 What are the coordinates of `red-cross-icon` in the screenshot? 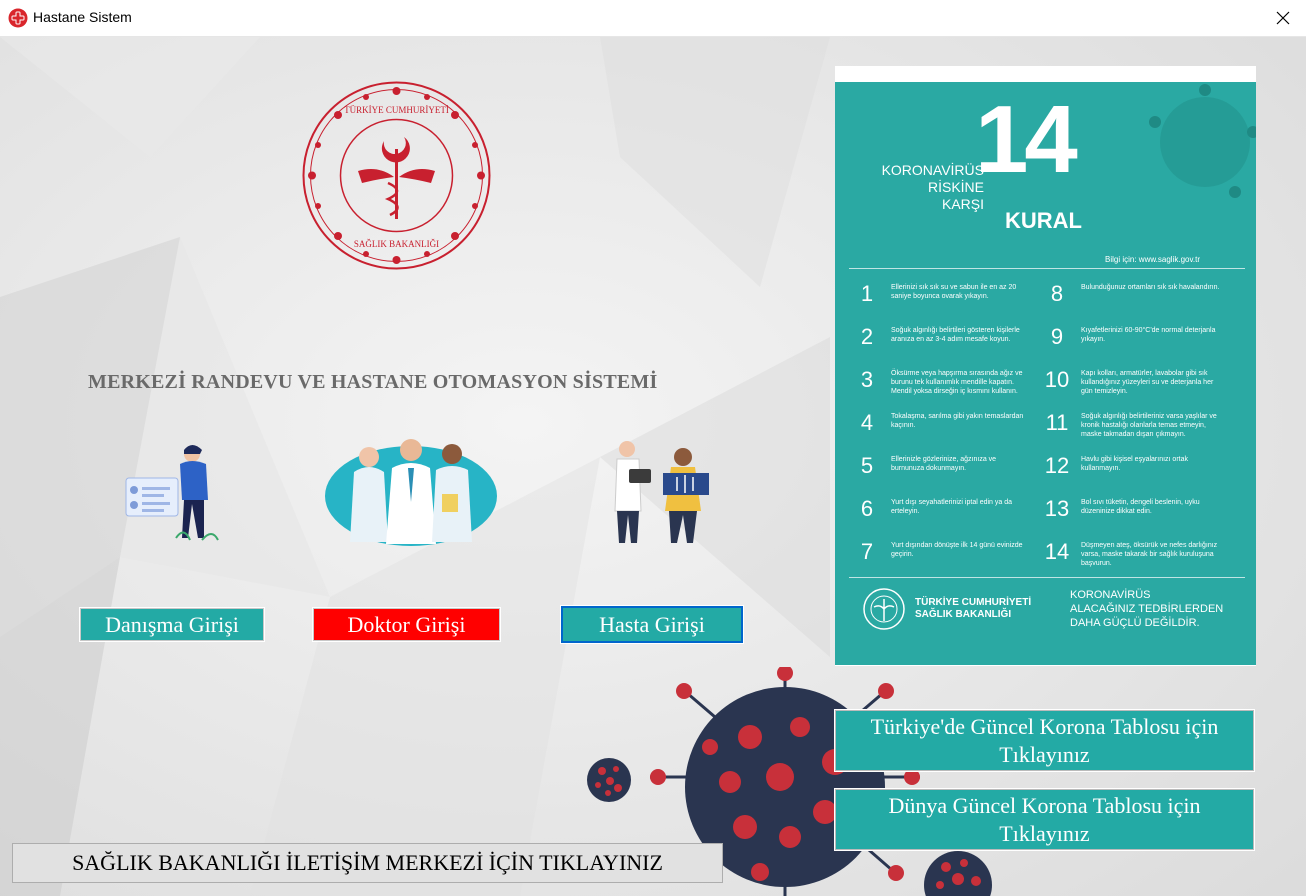 It's located at (18, 18).